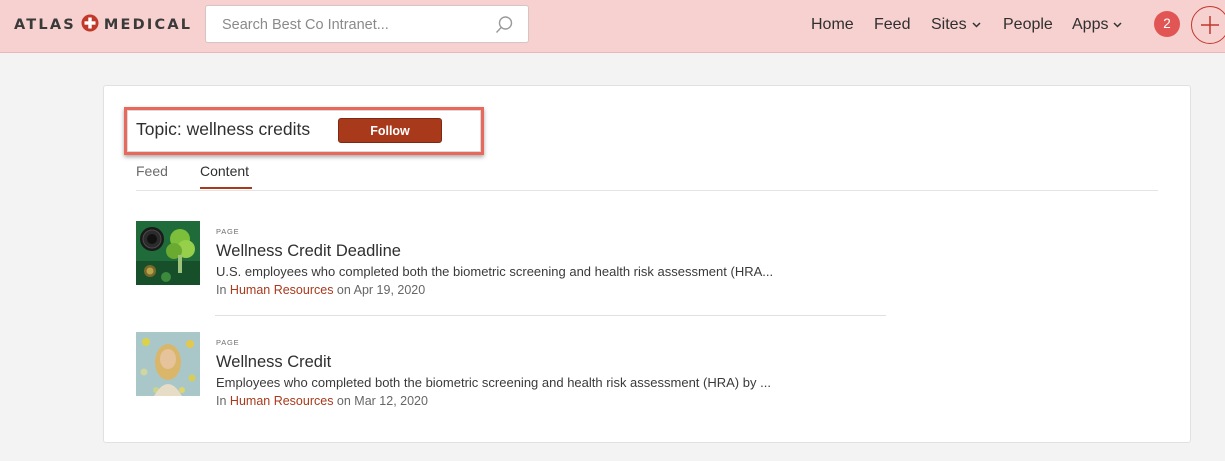 Image resolution: width=1225 pixels, height=461 pixels. I want to click on atlas-medical-logo: ATLAS MEDICAL, so click(103, 25).